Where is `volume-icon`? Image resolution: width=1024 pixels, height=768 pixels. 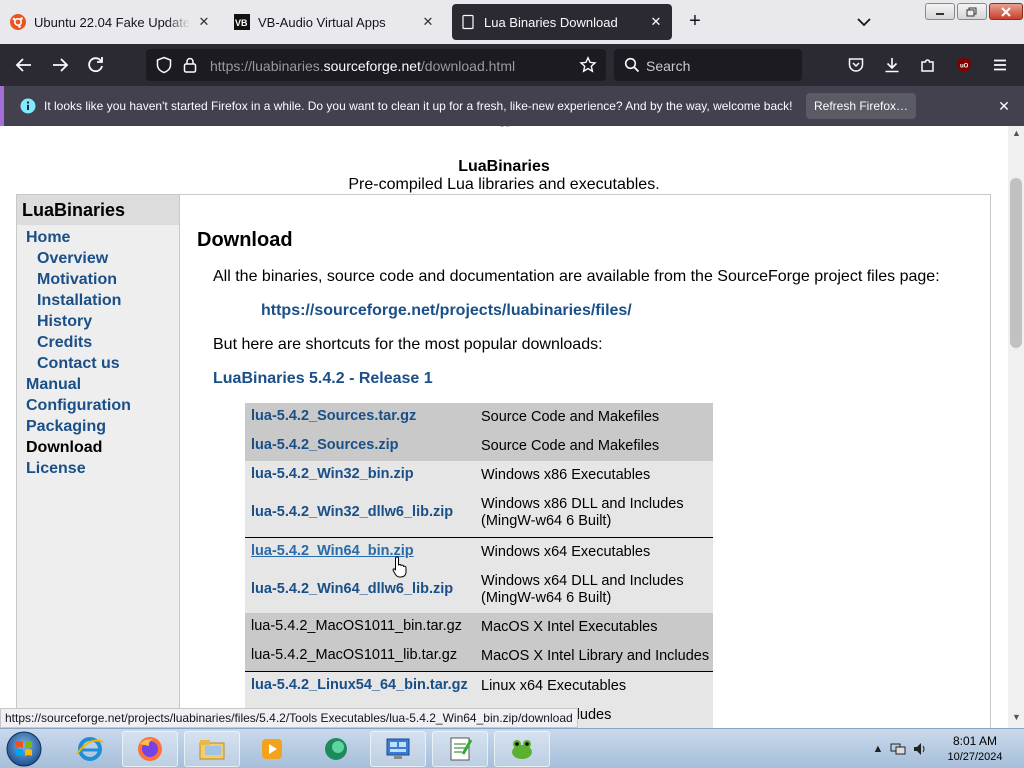 volume-icon is located at coordinates (920, 749).